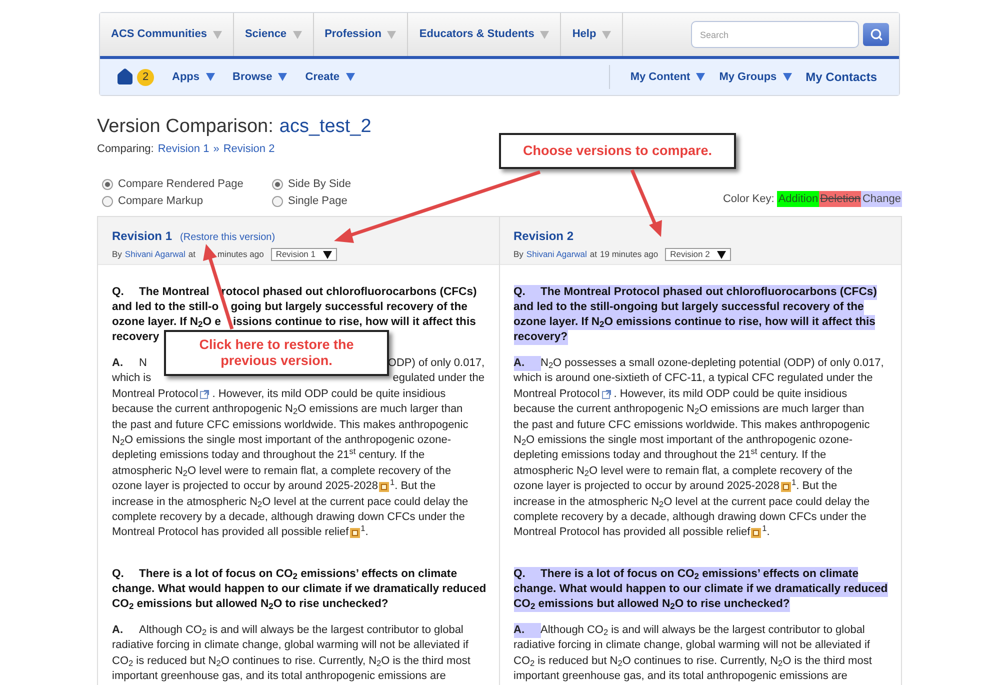  I want to click on nav-menu-item: My Contacts, so click(841, 77).